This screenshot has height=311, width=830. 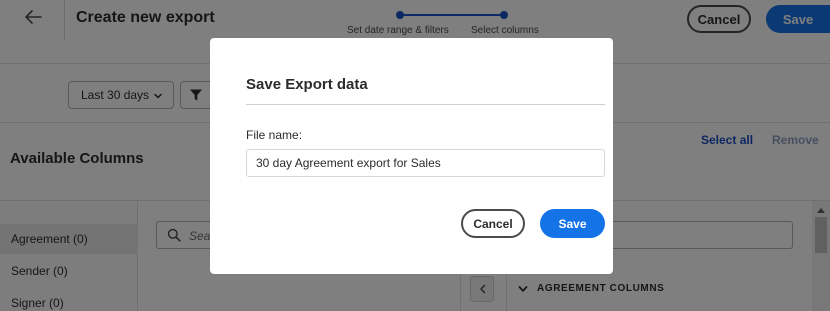 I want to click on dialog-title: Save Export data, so click(x=307, y=84).